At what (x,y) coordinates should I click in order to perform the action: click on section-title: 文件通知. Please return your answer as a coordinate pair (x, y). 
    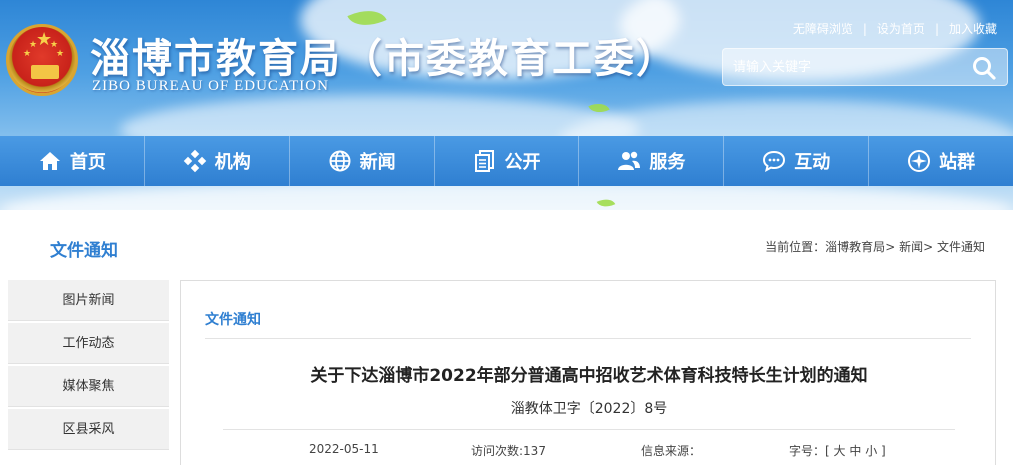
    Looking at the image, I should click on (84, 251).